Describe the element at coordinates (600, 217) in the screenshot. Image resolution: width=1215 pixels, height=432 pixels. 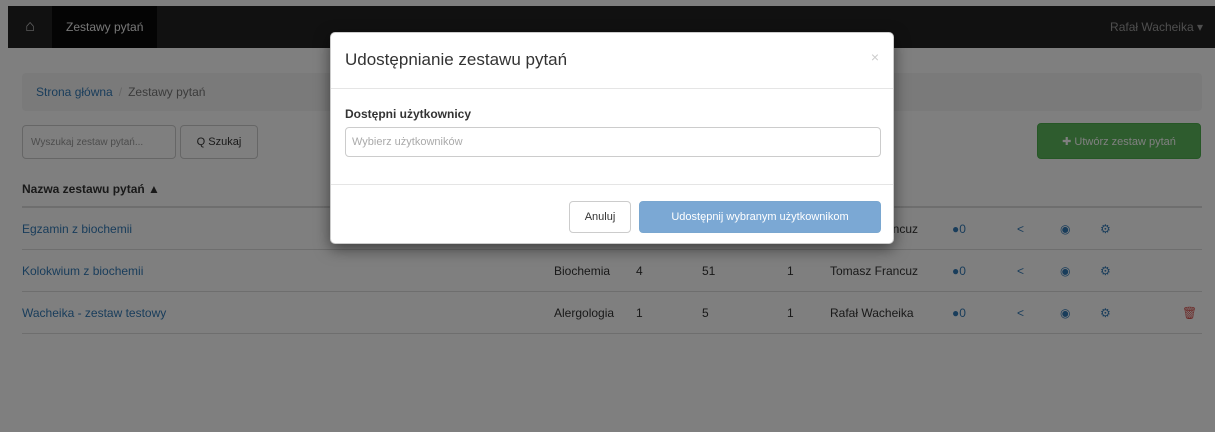
I see `cancel-button: Anuluj` at that location.